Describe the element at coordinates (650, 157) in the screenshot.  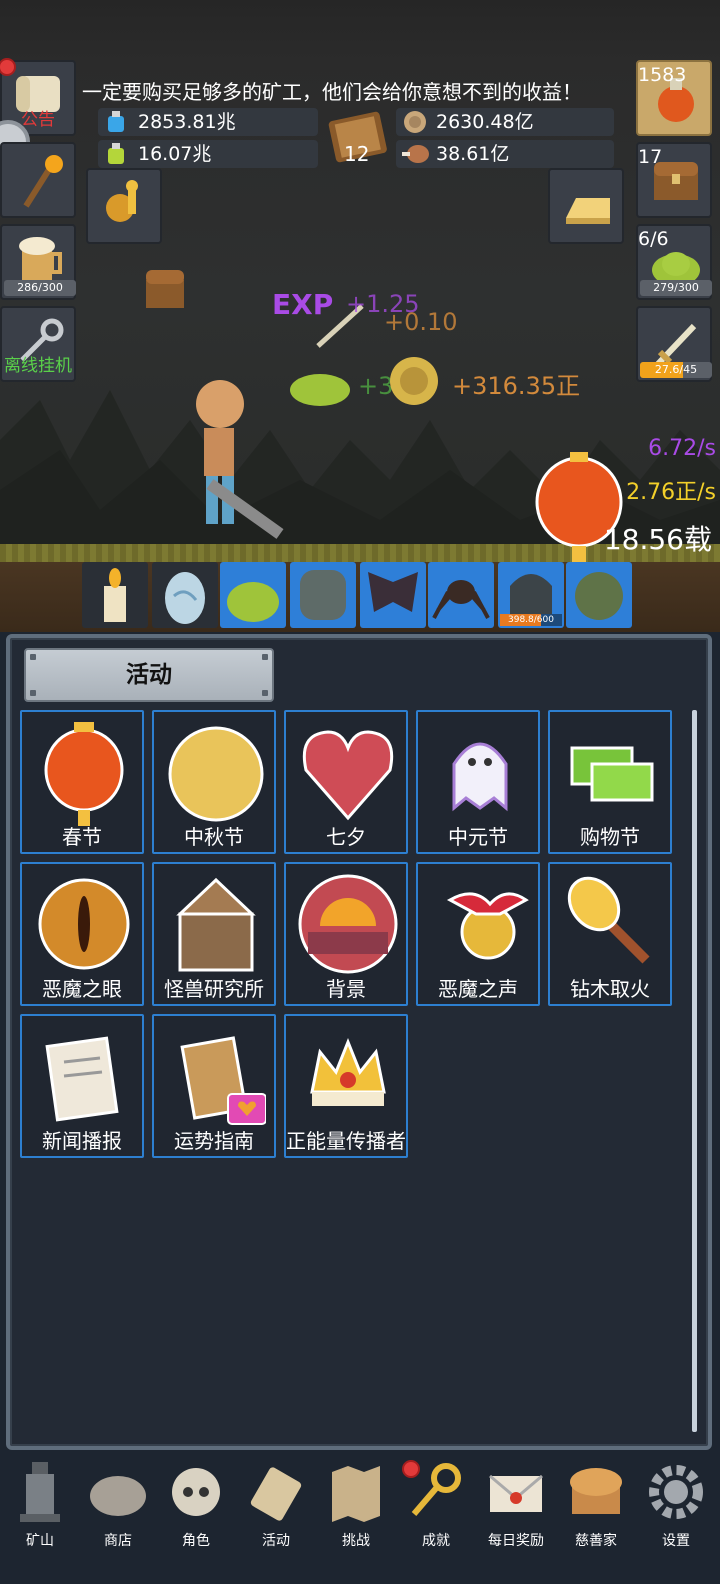
I see `chest-count: 17` at that location.